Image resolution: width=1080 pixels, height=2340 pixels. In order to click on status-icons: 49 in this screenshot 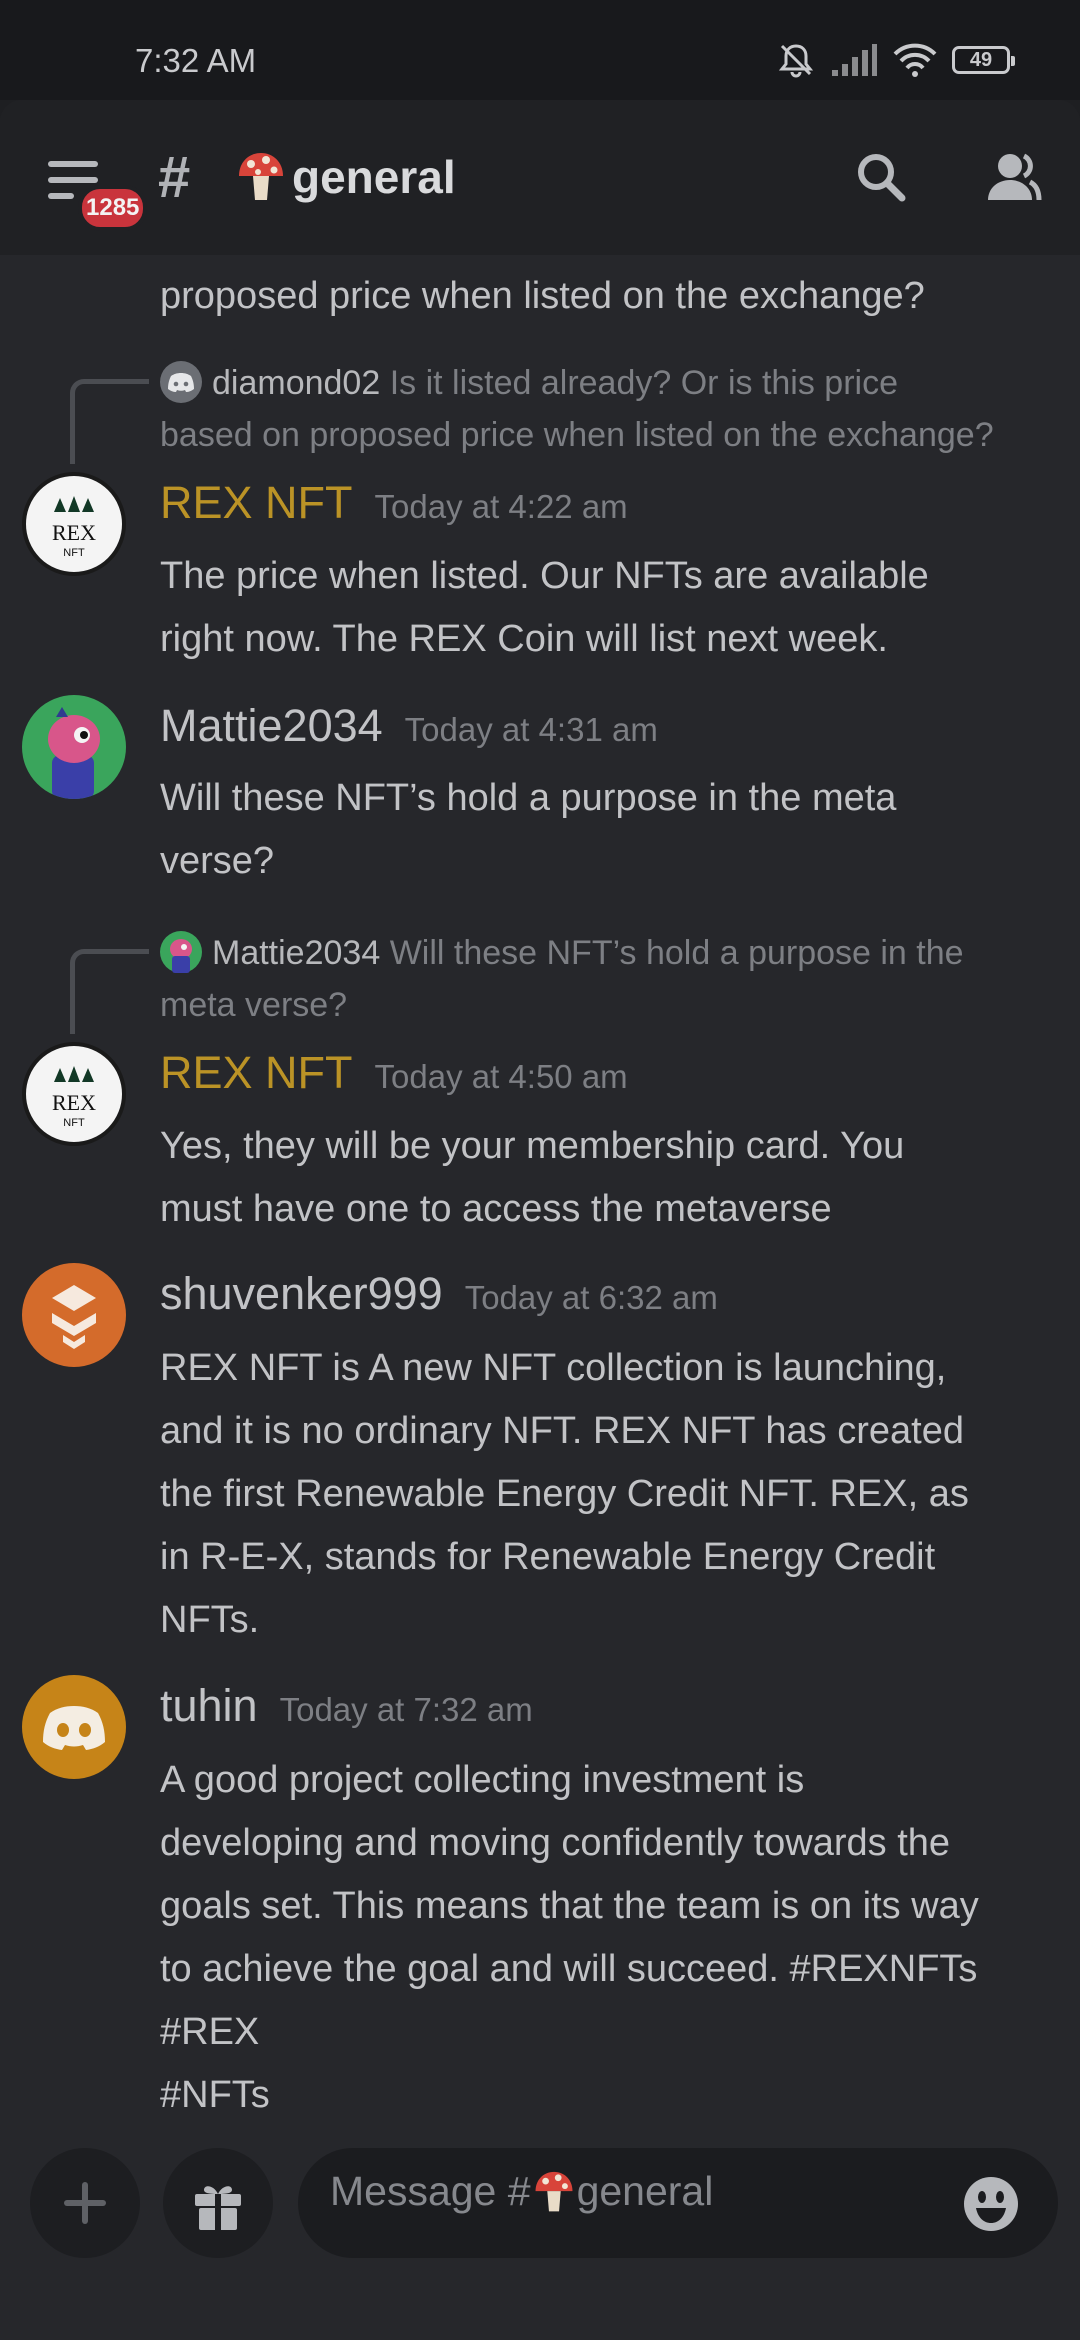, I will do `click(895, 60)`.